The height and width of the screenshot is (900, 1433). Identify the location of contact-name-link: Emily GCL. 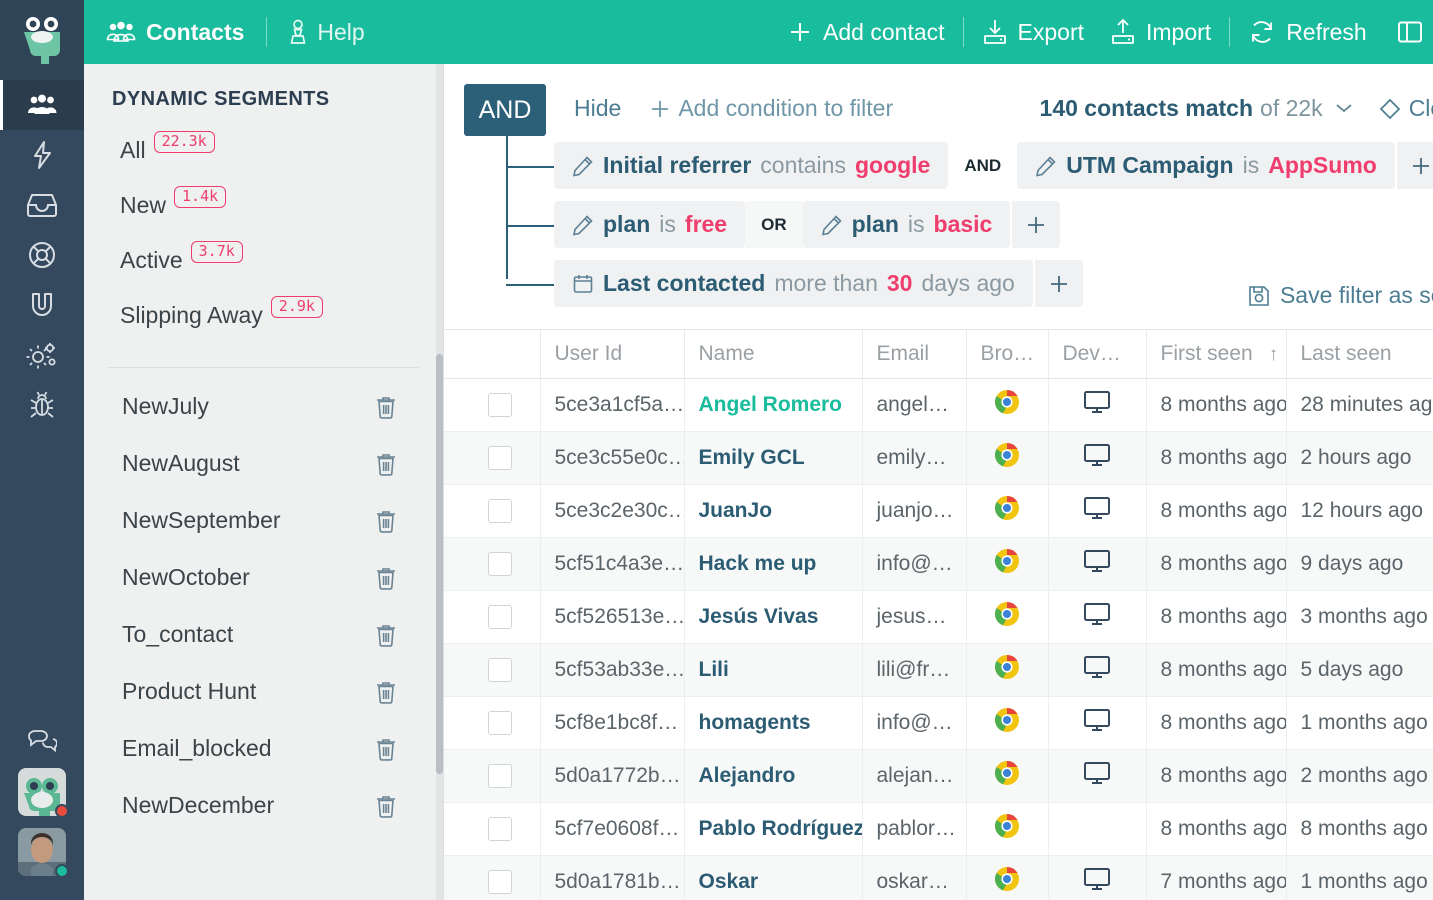
(752, 457).